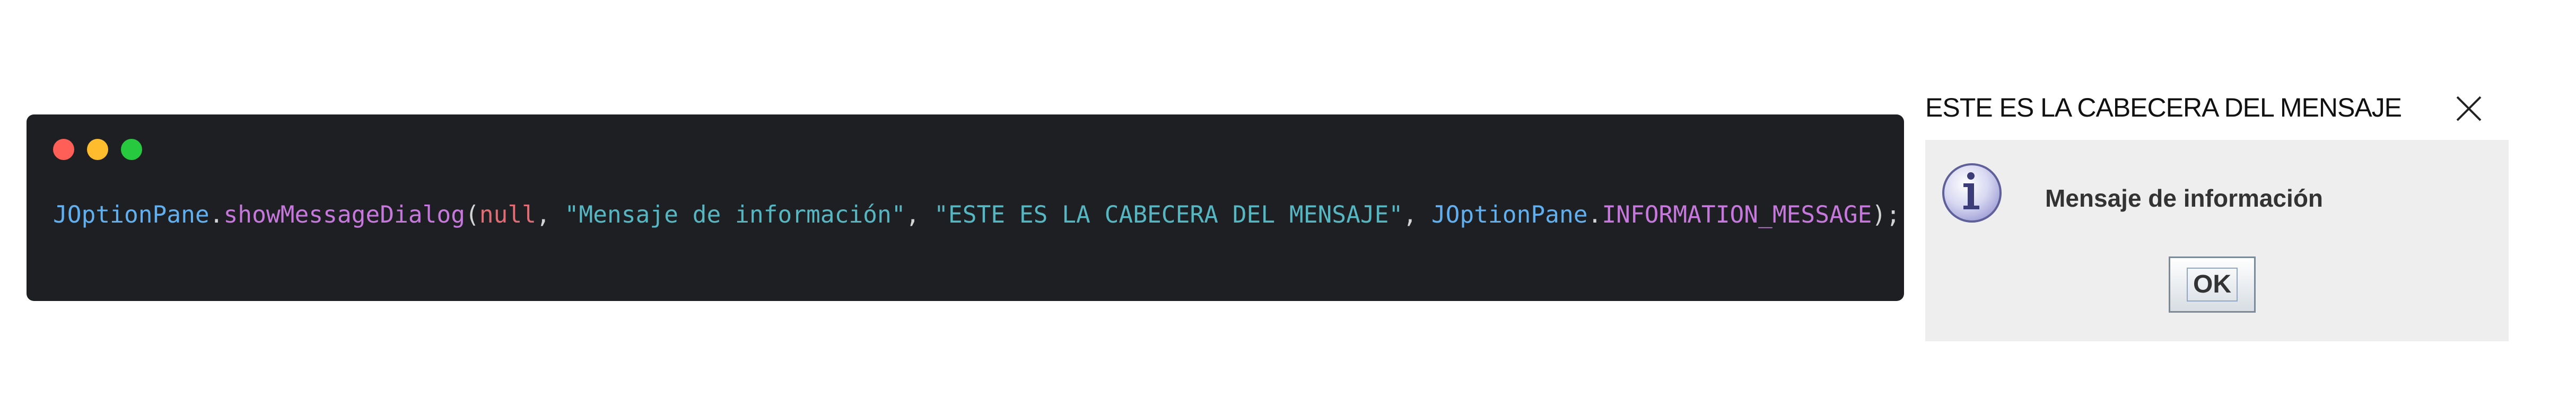 Image resolution: width=2576 pixels, height=416 pixels. What do you see at coordinates (2163, 107) in the screenshot?
I see `dialog-title: ESTE ES LA CABECERA DEL MENSAJE` at bounding box center [2163, 107].